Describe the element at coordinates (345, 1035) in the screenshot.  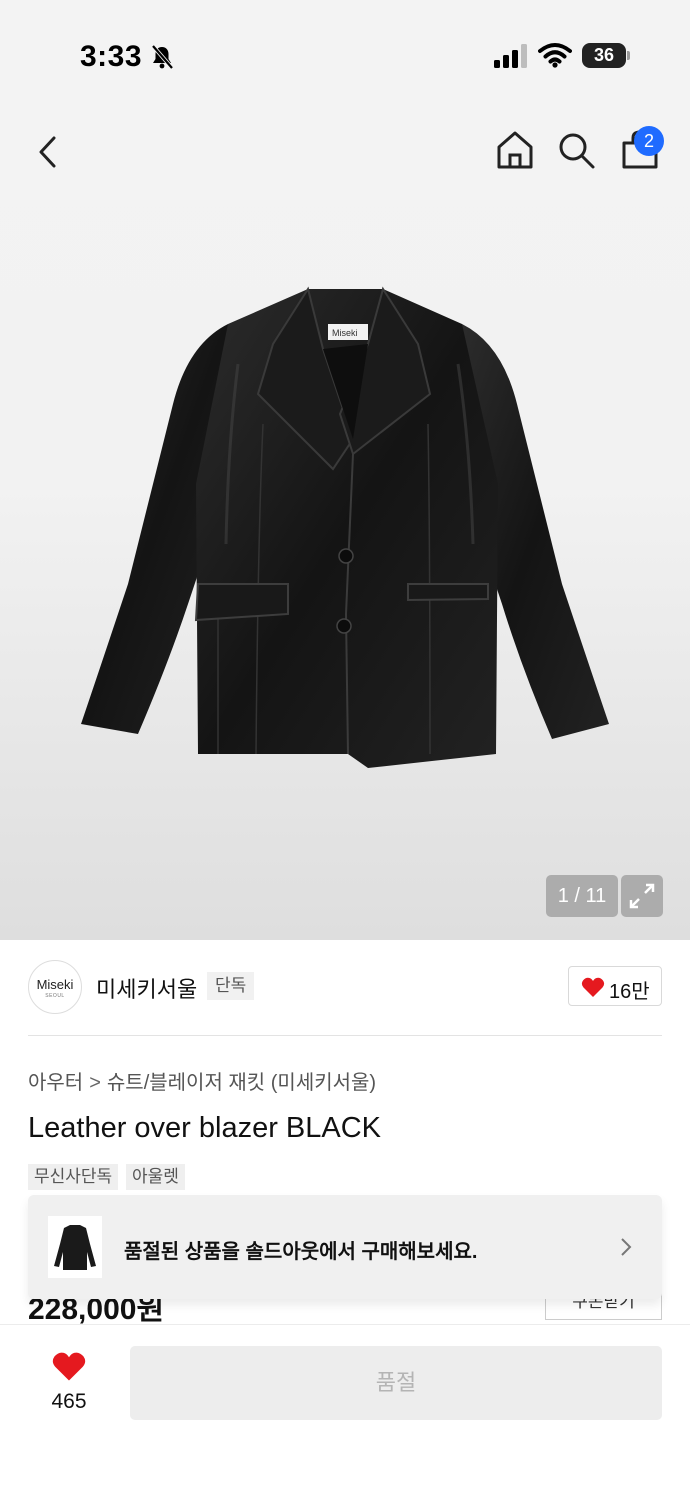
I see `divider` at that location.